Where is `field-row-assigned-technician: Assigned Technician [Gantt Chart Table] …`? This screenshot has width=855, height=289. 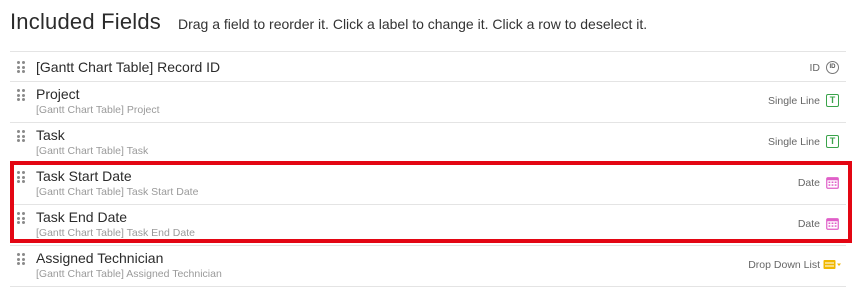 field-row-assigned-technician: Assigned Technician [Gantt Chart Table] … is located at coordinates (428, 266).